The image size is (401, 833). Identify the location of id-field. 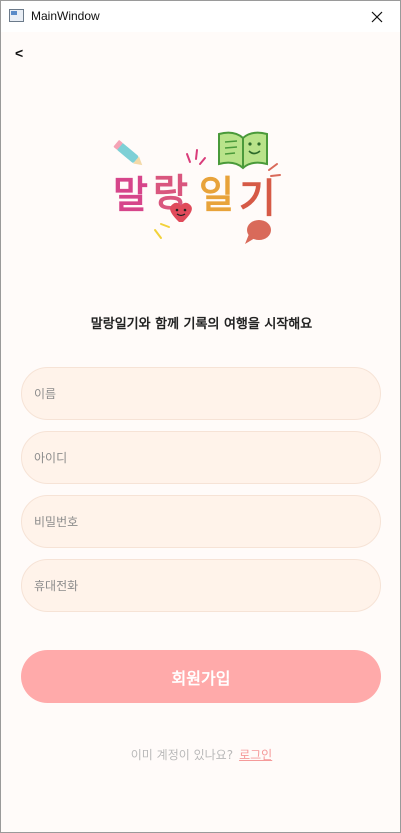
(201, 457).